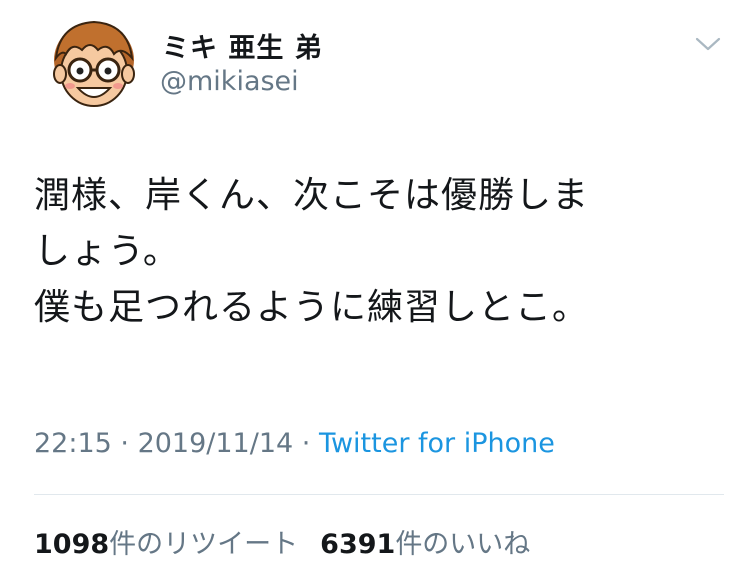 The image size is (744, 575). What do you see at coordinates (204, 544) in the screenshot?
I see `retweets-label: 件のリツイート` at bounding box center [204, 544].